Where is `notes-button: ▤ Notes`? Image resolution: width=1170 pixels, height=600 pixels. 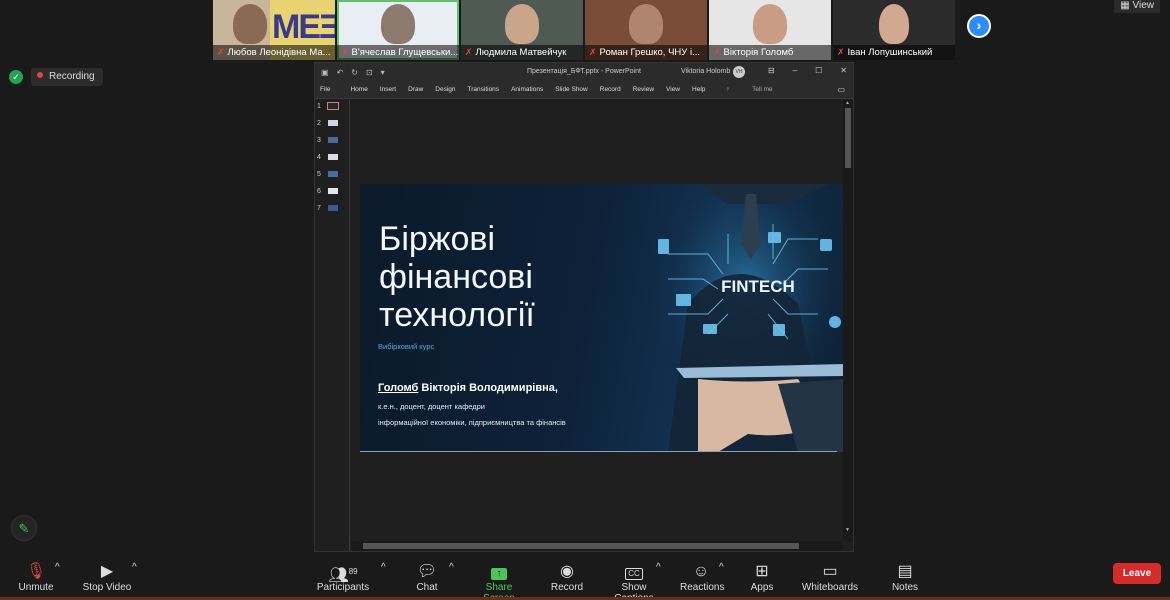
notes-button: ▤ Notes is located at coordinates (905, 577).